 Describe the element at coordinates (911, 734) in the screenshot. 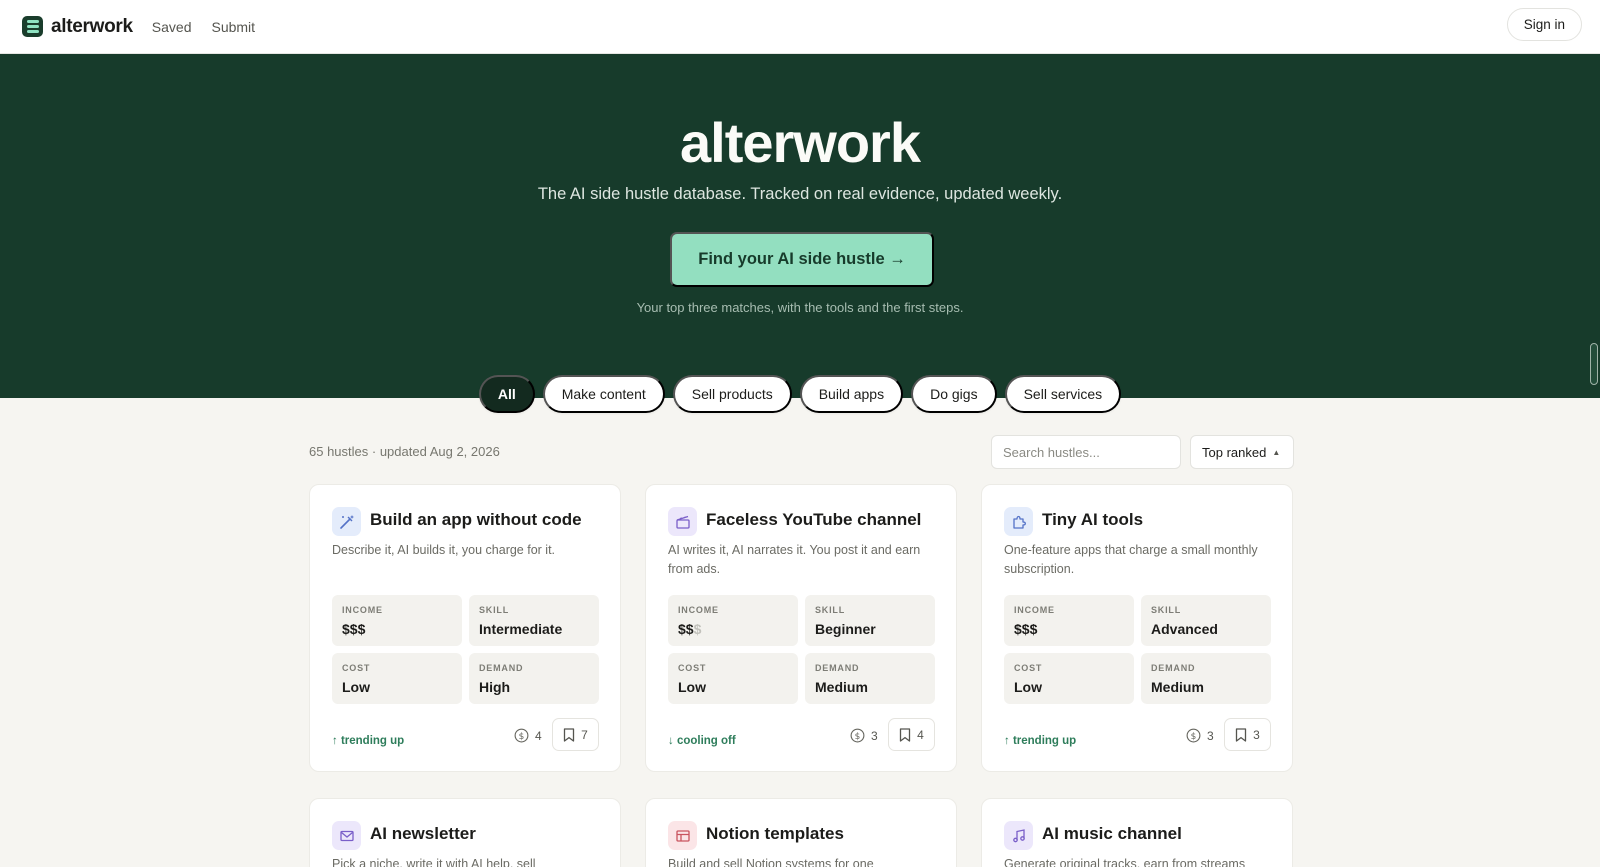

I see `bookmark-button: 4` at that location.